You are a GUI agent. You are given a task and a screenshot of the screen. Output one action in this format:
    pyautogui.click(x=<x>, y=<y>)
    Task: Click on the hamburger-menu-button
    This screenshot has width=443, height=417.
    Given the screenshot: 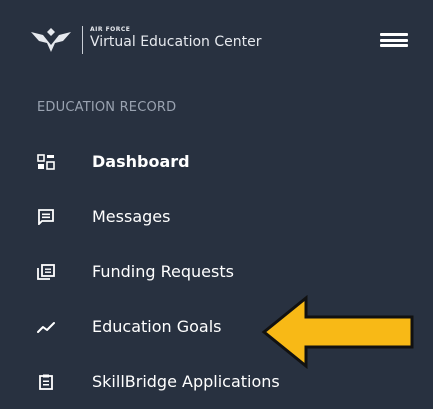 What is the action you would take?
    pyautogui.click(x=394, y=40)
    